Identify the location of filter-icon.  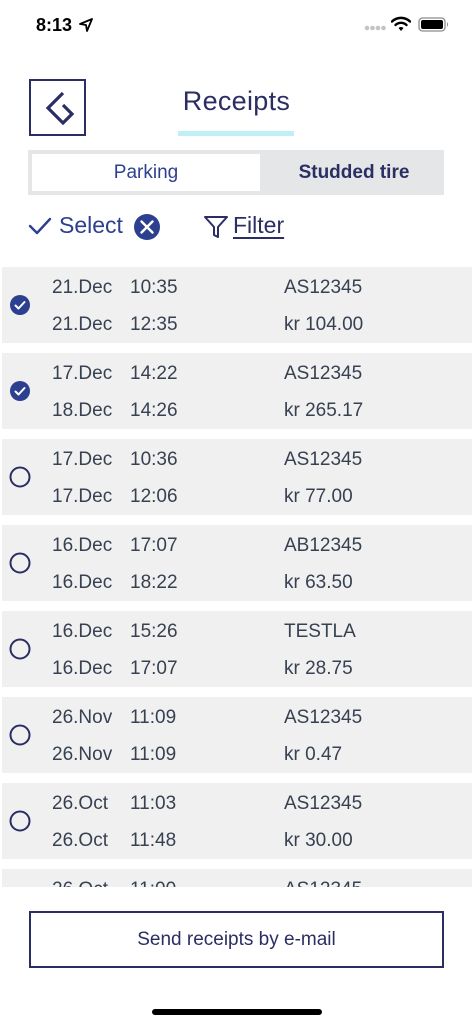
(216, 227).